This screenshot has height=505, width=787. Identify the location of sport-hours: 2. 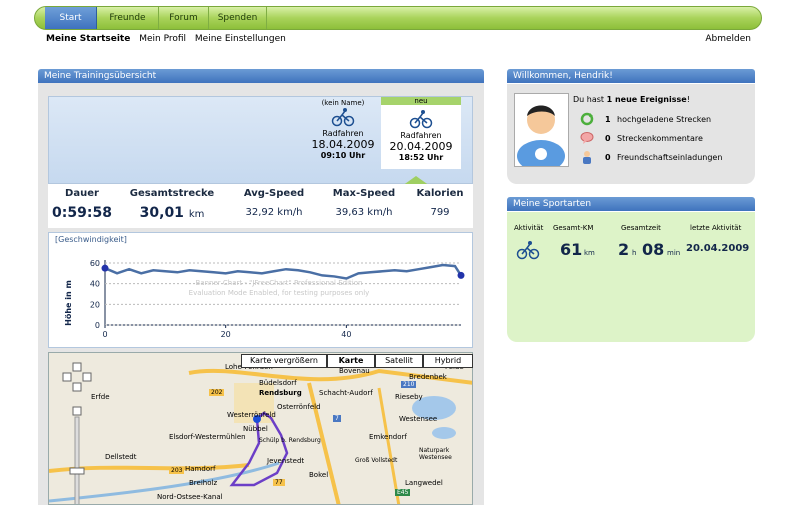
(624, 249).